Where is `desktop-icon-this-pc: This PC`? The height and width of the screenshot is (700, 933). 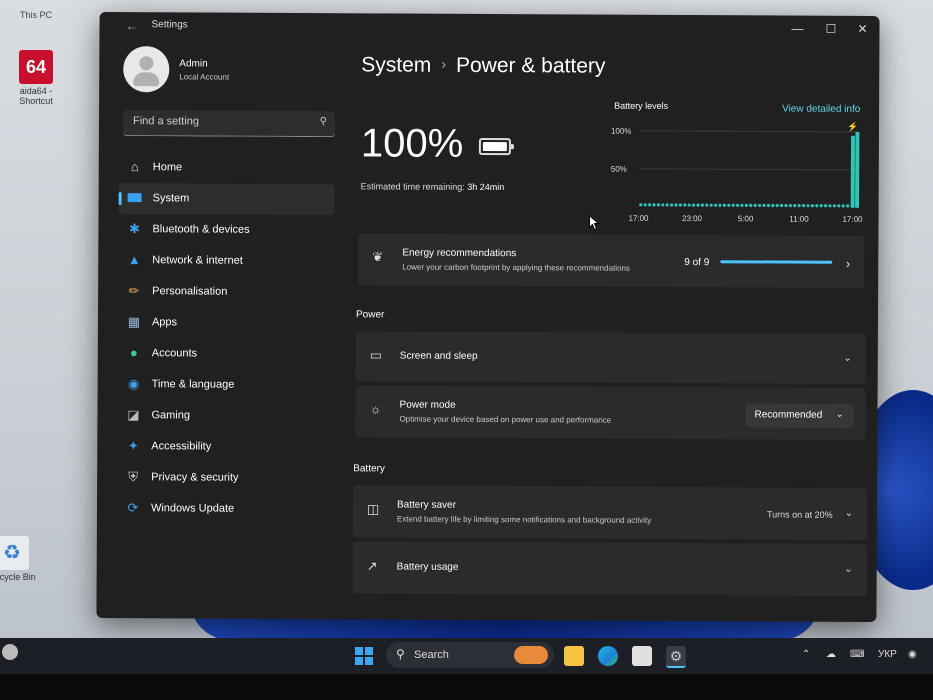 desktop-icon-this-pc: This PC is located at coordinates (36, 10).